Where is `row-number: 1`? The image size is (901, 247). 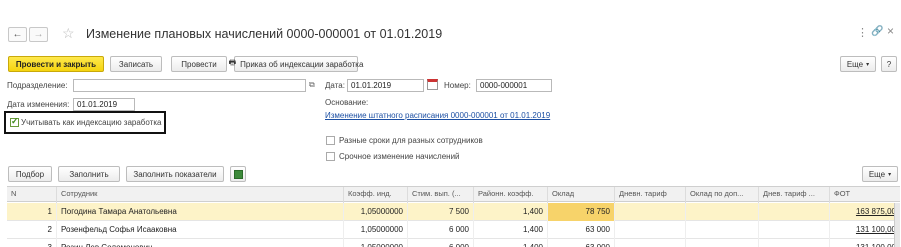
row-number: 1 is located at coordinates (32, 212).